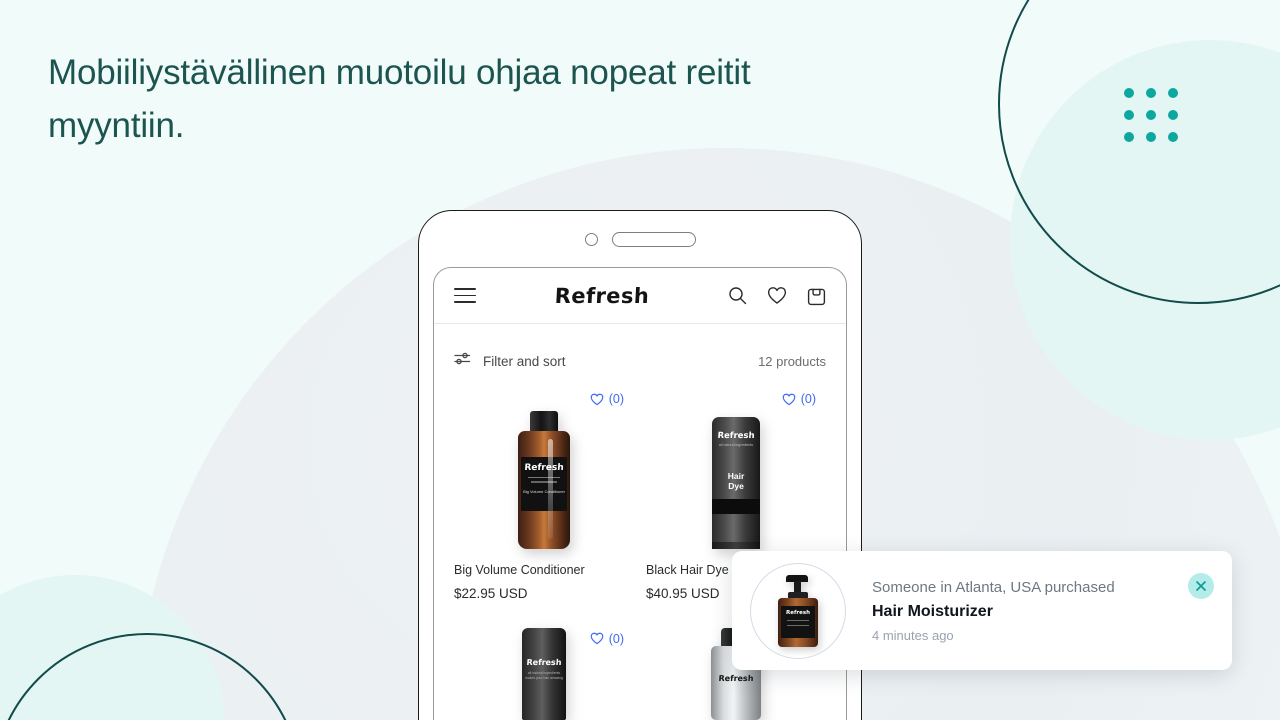 This screenshot has height=720, width=1280. What do you see at coordinates (601, 296) in the screenshot?
I see `store-logo: Refresh` at bounding box center [601, 296].